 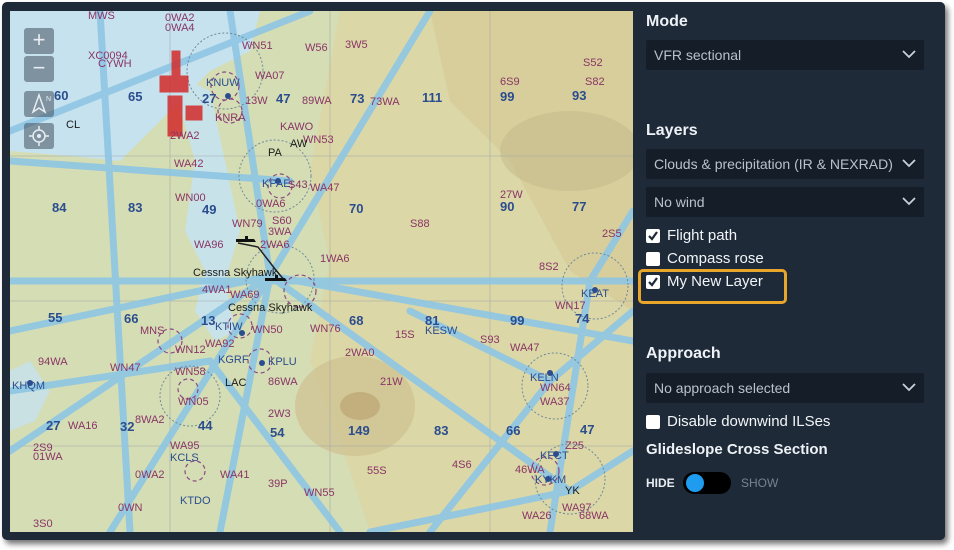 I want to click on map-label: WA37, so click(x=555, y=402).